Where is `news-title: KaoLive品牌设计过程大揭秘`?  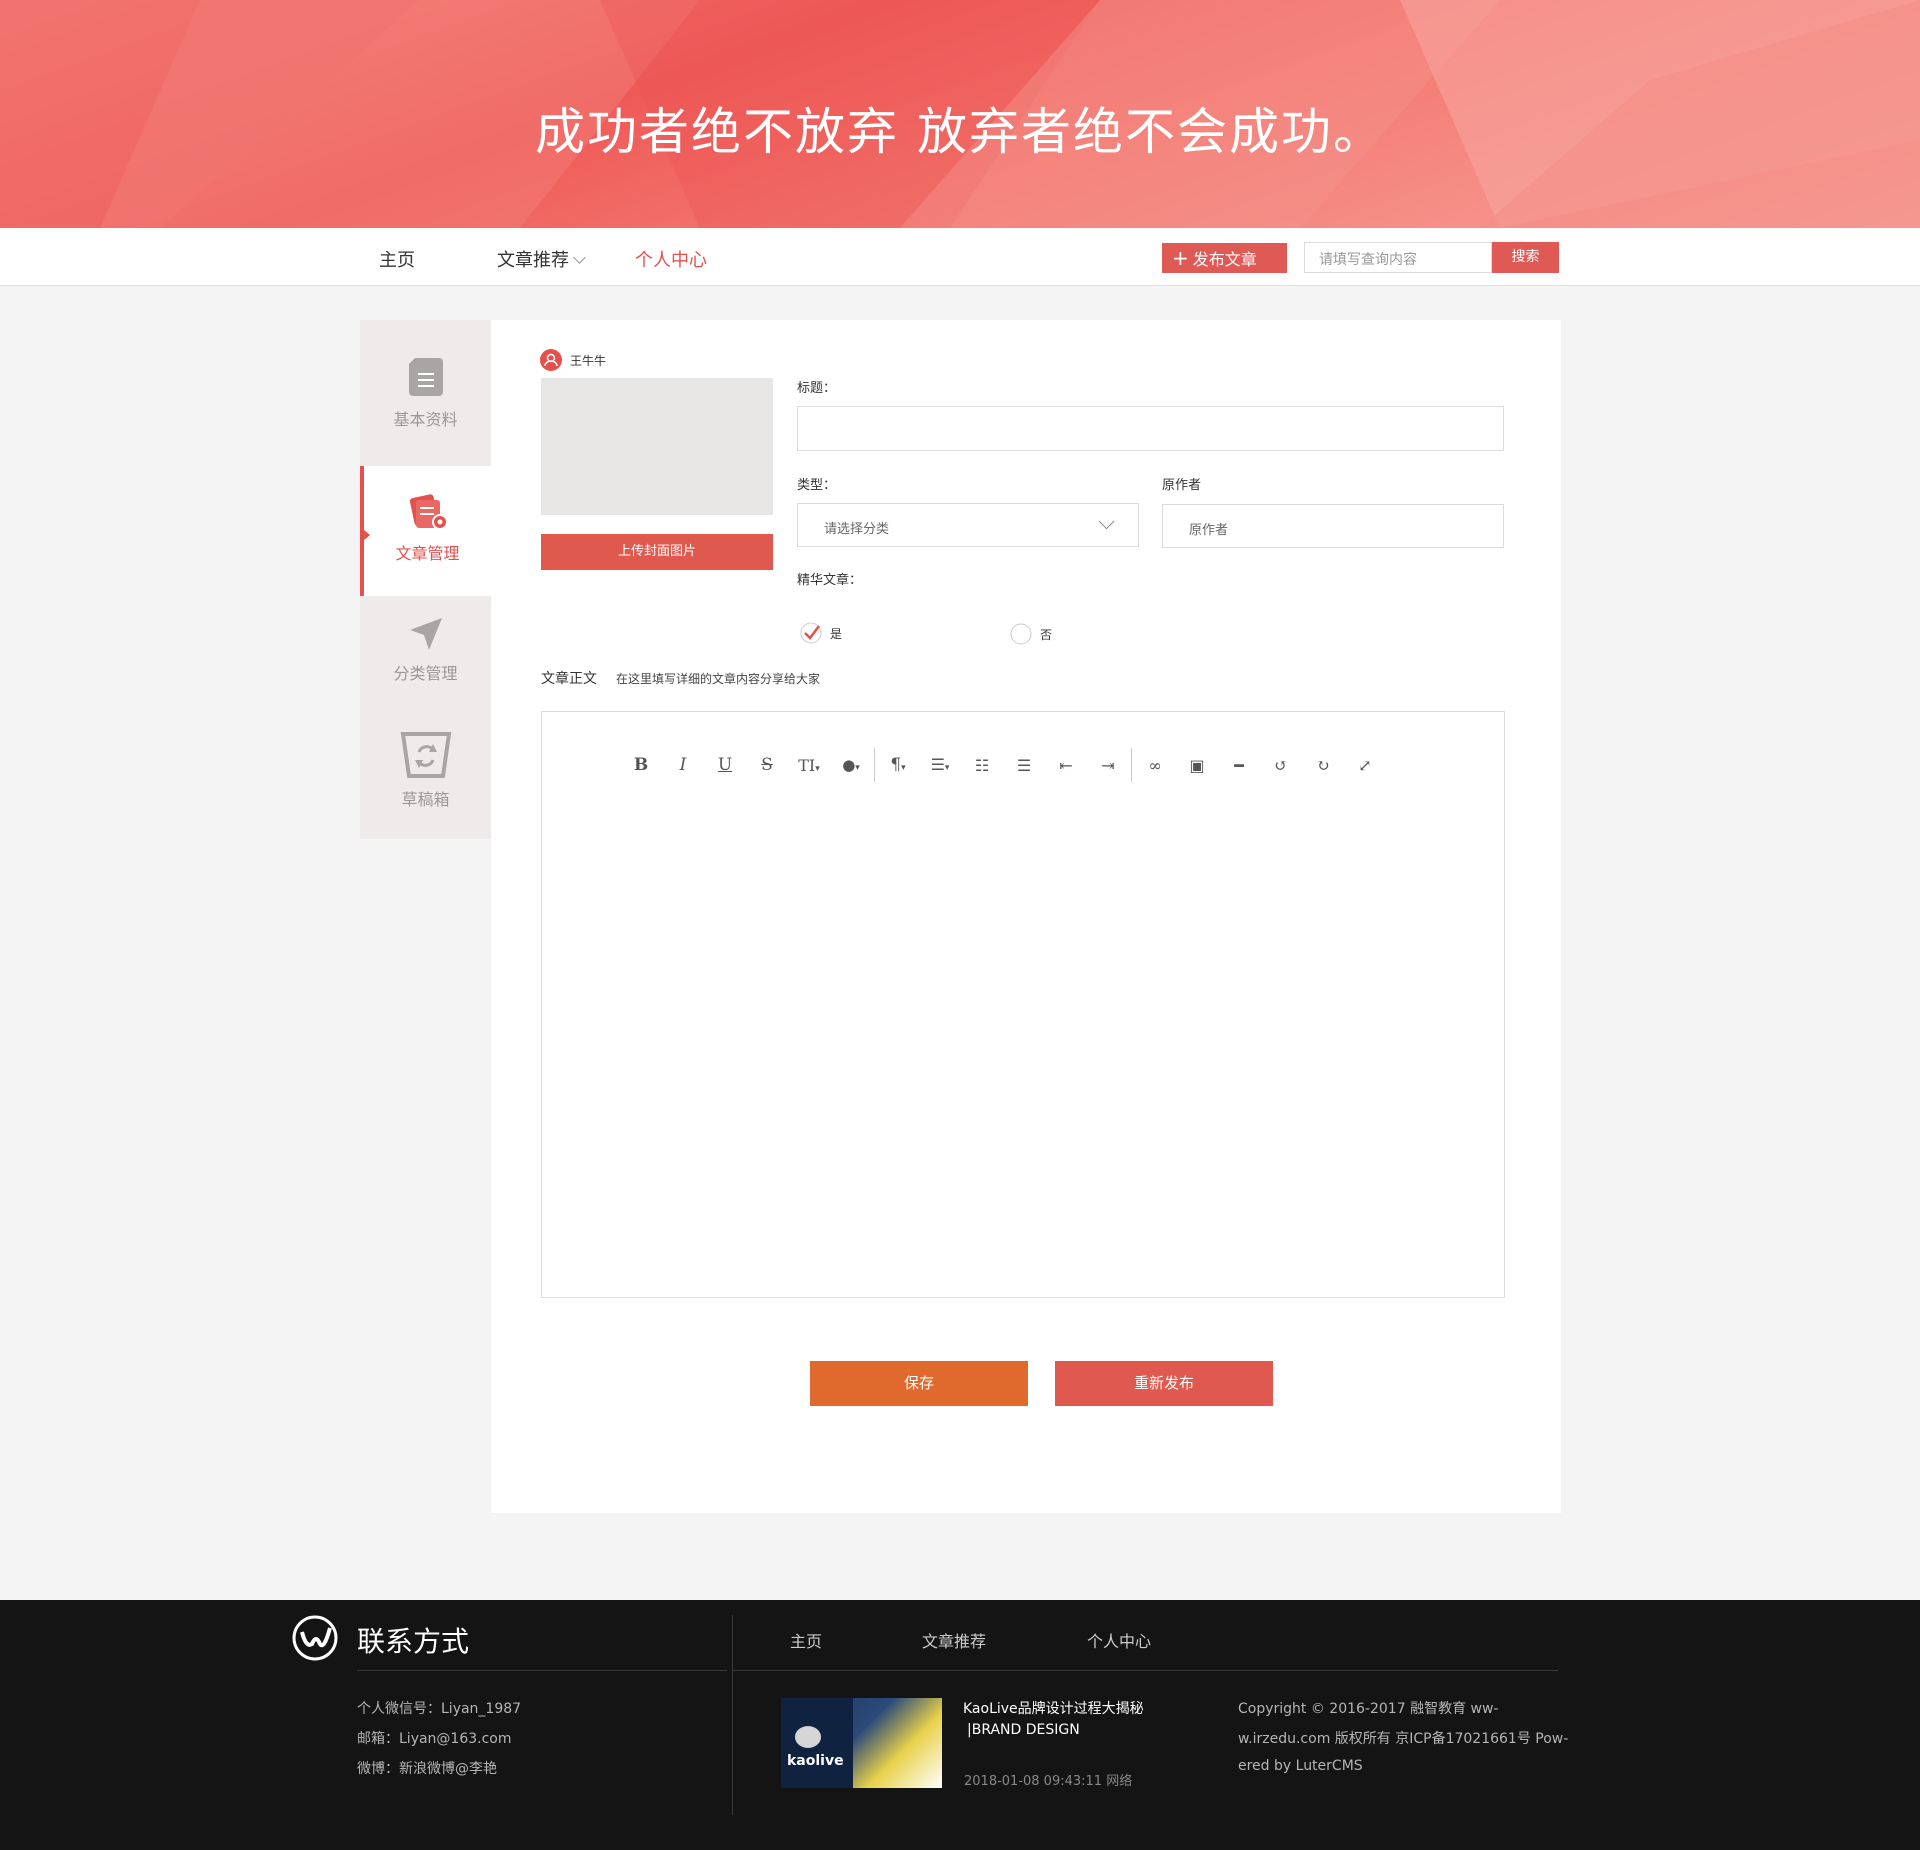 news-title: KaoLive品牌设计过程大揭秘 is located at coordinates (1053, 1708).